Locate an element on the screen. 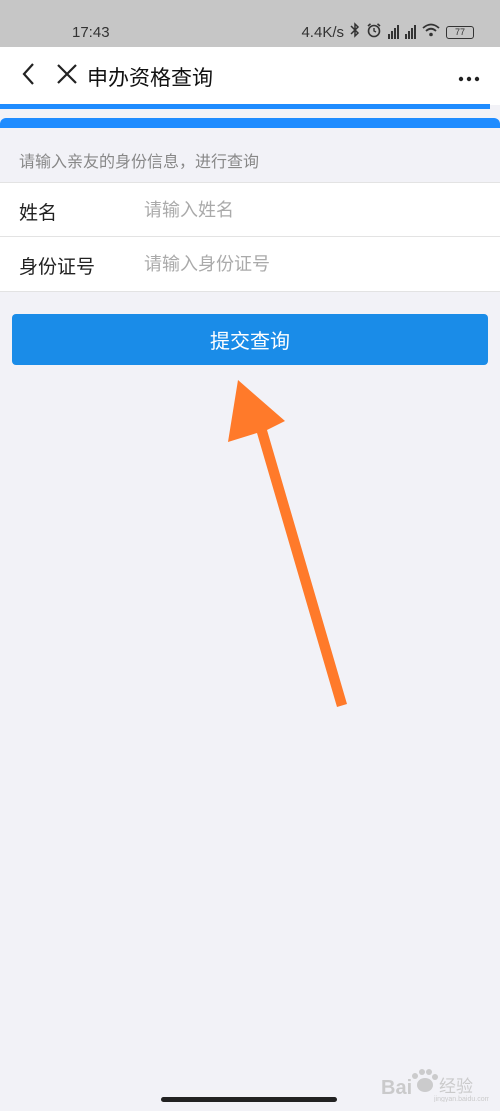 The width and height of the screenshot is (500, 1111). id-number-input is located at coordinates (309, 264).